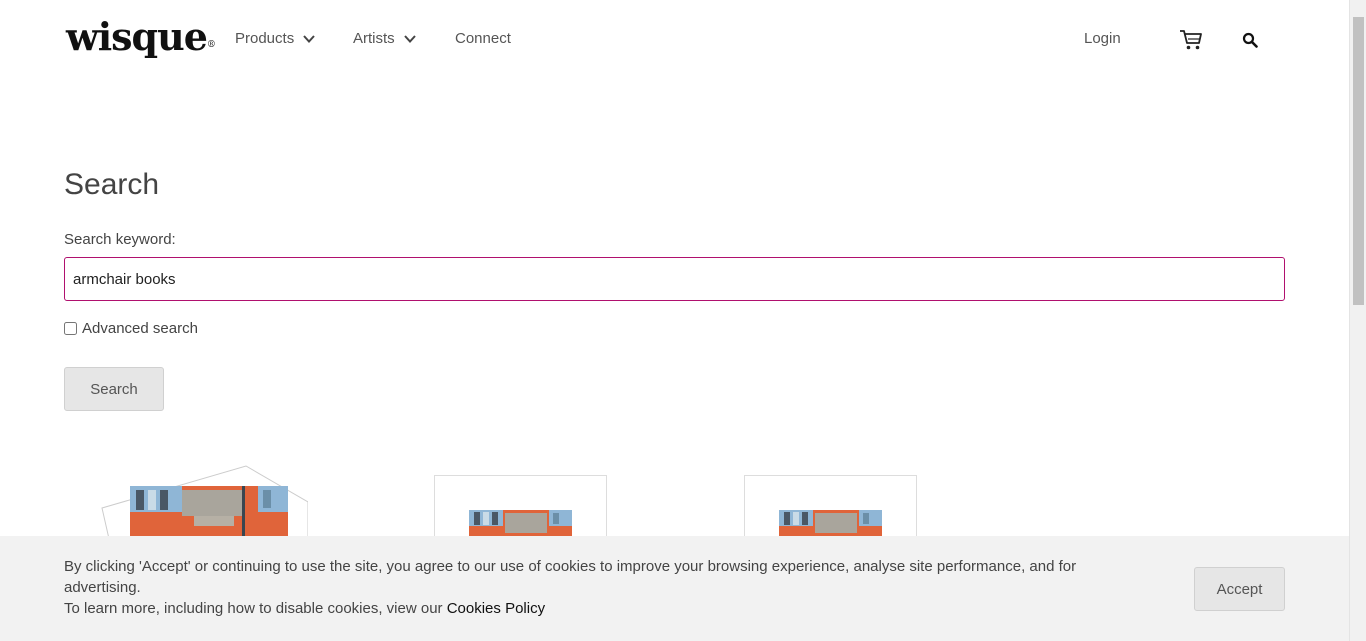  Describe the element at coordinates (496, 608) in the screenshot. I see `cookies-policy-link: Cookies Policy` at that location.